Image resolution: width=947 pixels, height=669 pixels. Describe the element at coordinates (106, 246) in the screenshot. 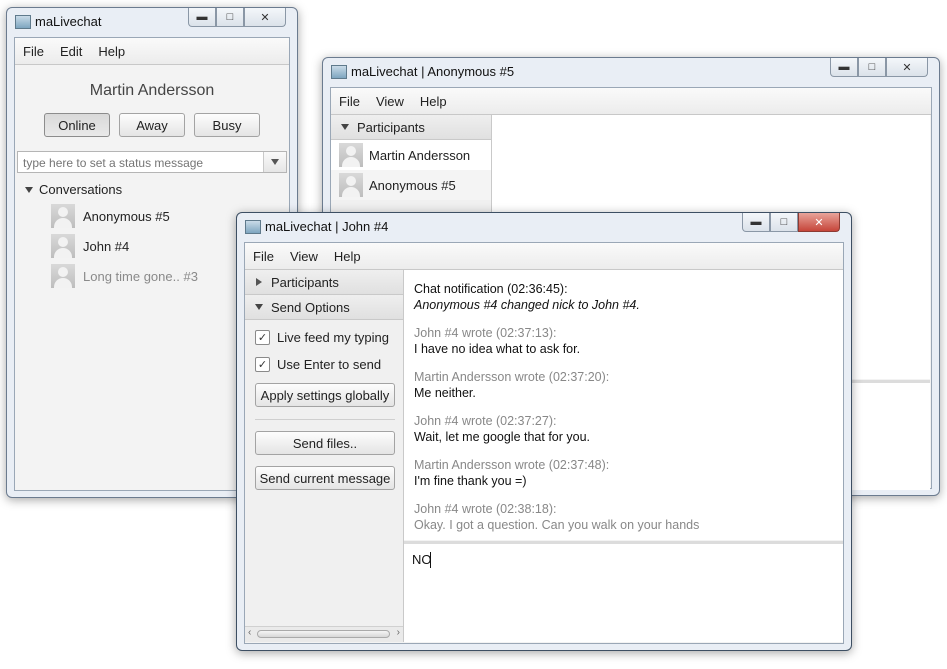

I see `conversation-name: John #4` at that location.